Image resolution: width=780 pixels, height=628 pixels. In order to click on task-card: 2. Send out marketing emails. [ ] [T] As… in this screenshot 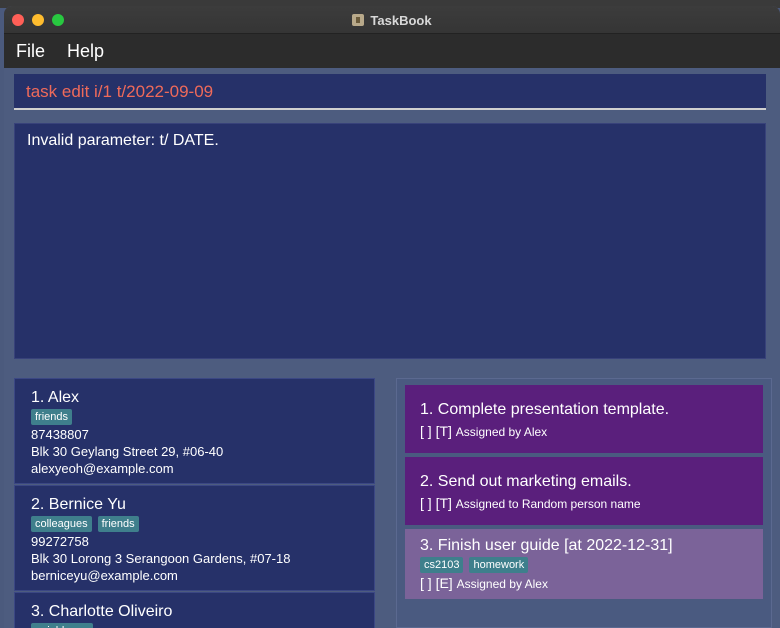, I will do `click(584, 491)`.